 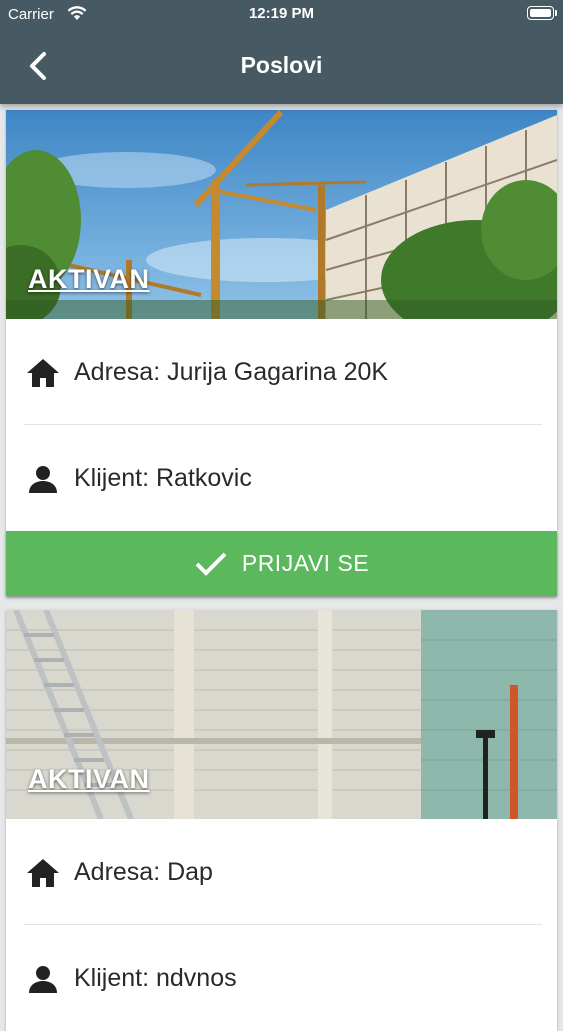 What do you see at coordinates (281, 65) in the screenshot?
I see `page-title: Poslovi` at bounding box center [281, 65].